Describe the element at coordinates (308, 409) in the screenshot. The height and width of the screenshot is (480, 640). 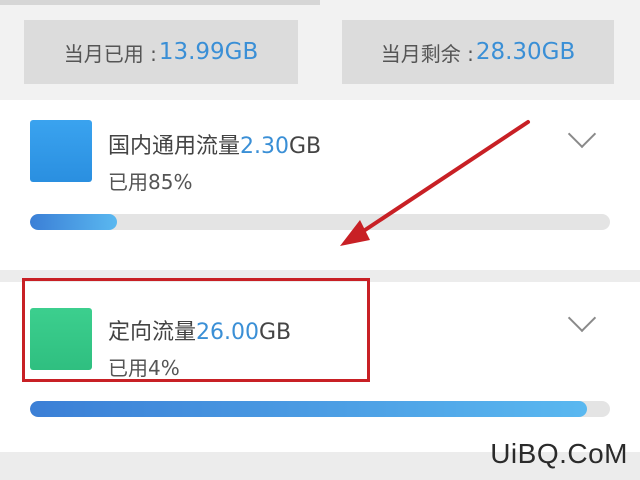
I see `directed-data-progress-fill` at that location.